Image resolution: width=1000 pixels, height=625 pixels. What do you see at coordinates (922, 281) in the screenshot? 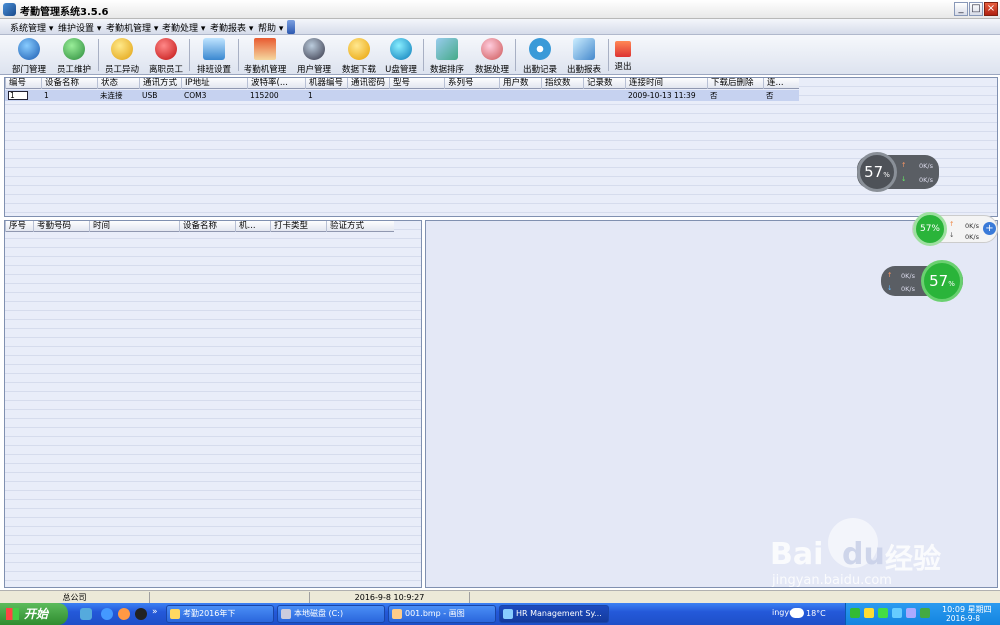
I see `net-widget-3: ↑ 0K/s ↓ 0K/s 57%` at bounding box center [922, 281].